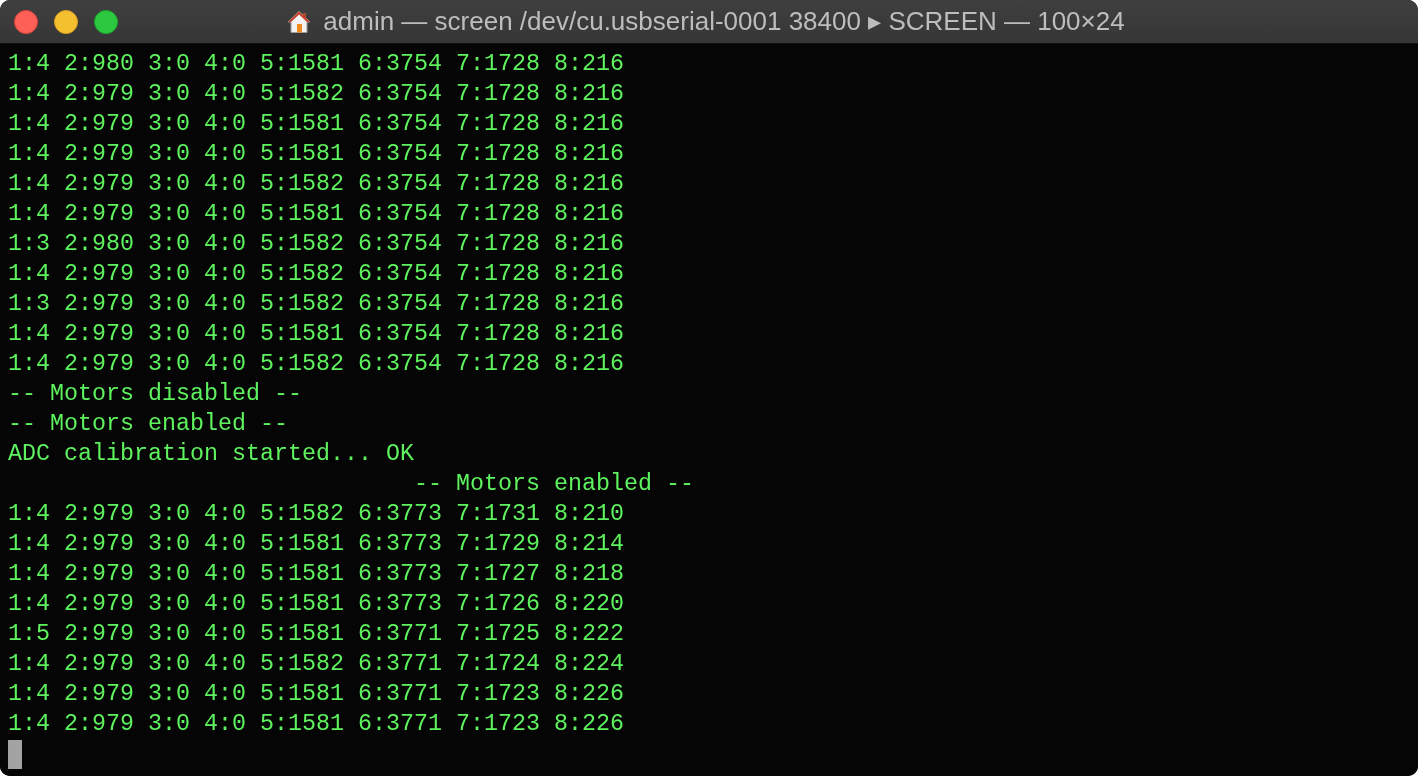 The width and height of the screenshot is (1418, 776). I want to click on output-line: 1:5 2:979 3:0 4:0 5:1581 6:3771 7:1725 8:222, so click(316, 634).